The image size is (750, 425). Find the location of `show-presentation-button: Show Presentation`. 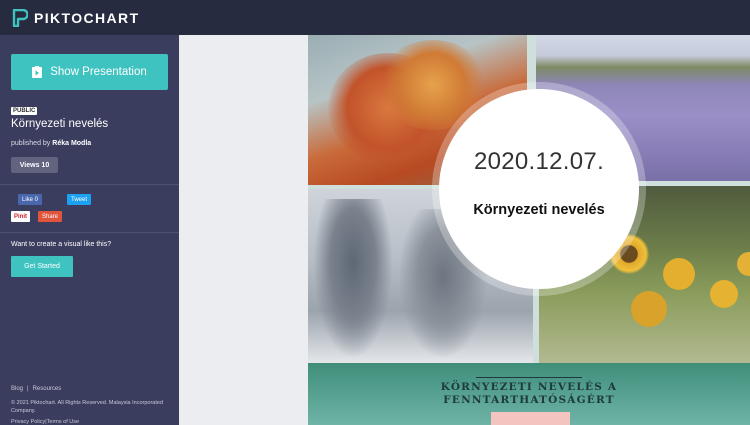

show-presentation-button: Show Presentation is located at coordinates (89, 72).